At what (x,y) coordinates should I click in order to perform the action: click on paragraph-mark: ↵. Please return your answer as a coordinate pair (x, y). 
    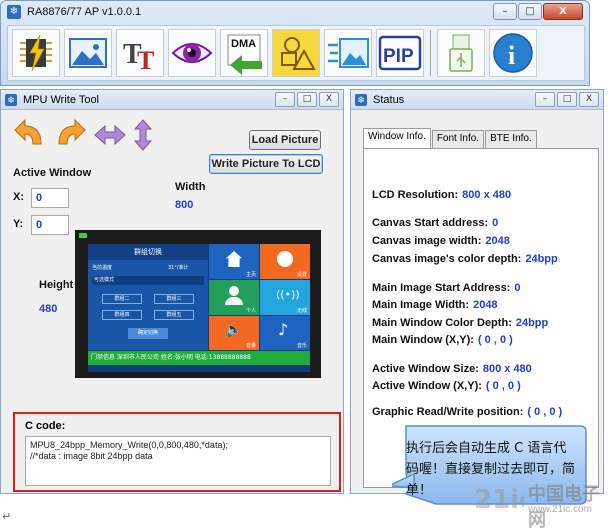
    Looking at the image, I should click on (7, 517).